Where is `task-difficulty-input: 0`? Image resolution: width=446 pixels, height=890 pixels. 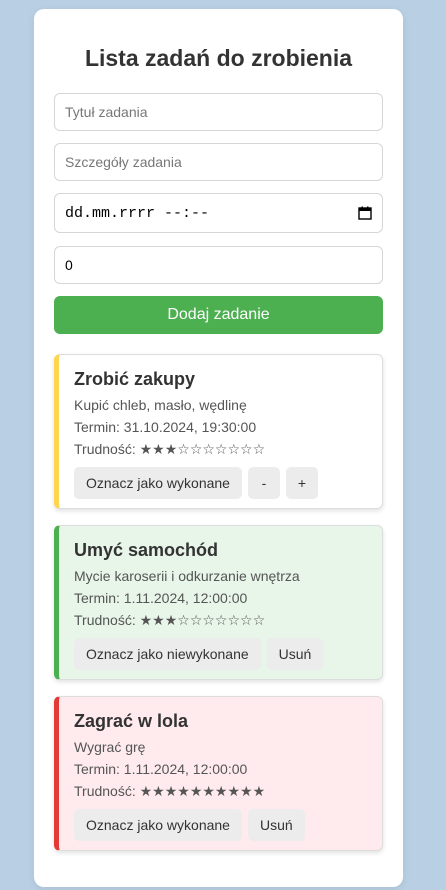
task-difficulty-input: 0 is located at coordinates (218, 265).